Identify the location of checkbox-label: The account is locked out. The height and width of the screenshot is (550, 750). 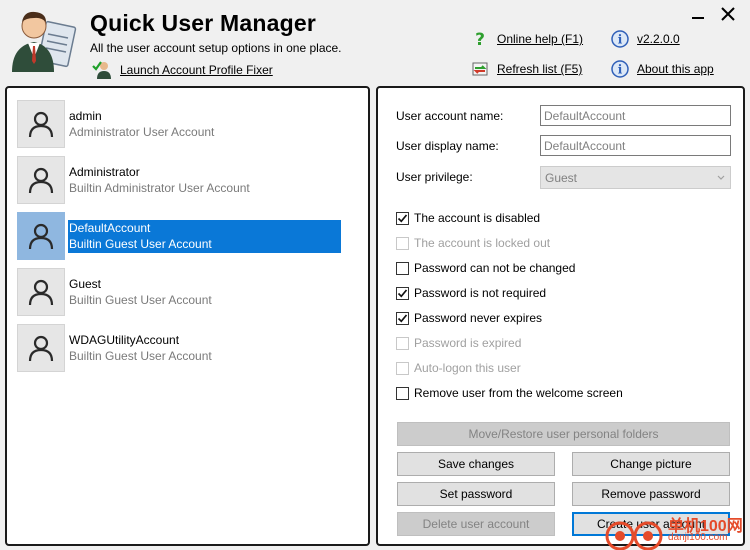
(482, 243).